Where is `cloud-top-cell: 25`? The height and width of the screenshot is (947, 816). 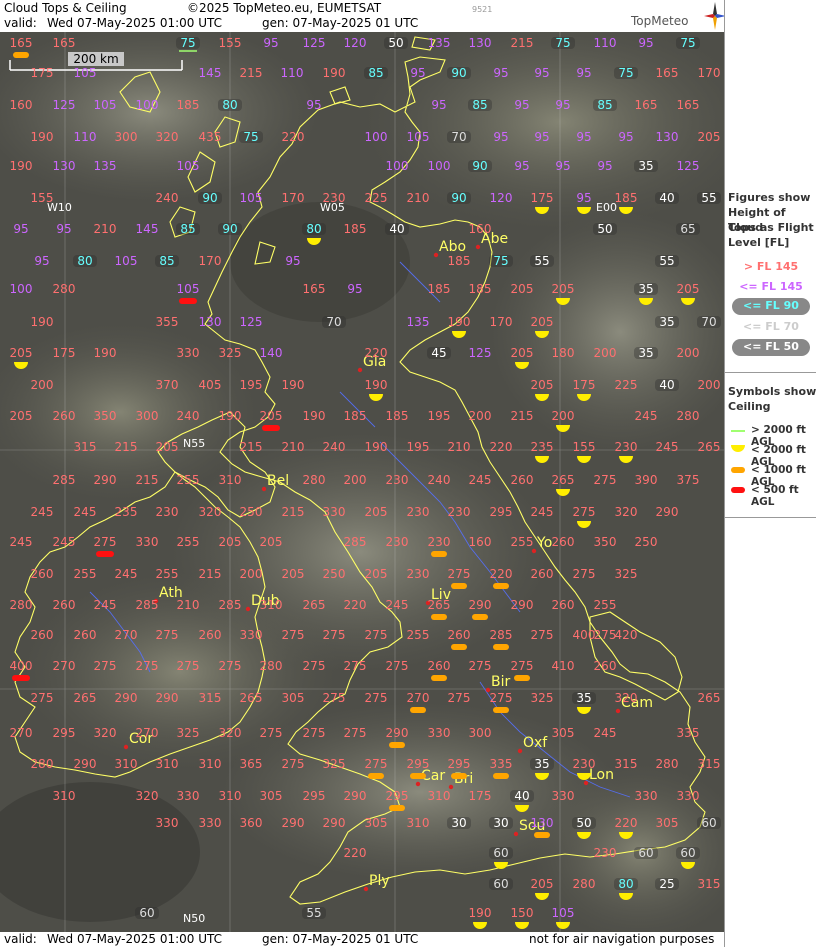
cloud-top-cell: 25 is located at coordinates (667, 884).